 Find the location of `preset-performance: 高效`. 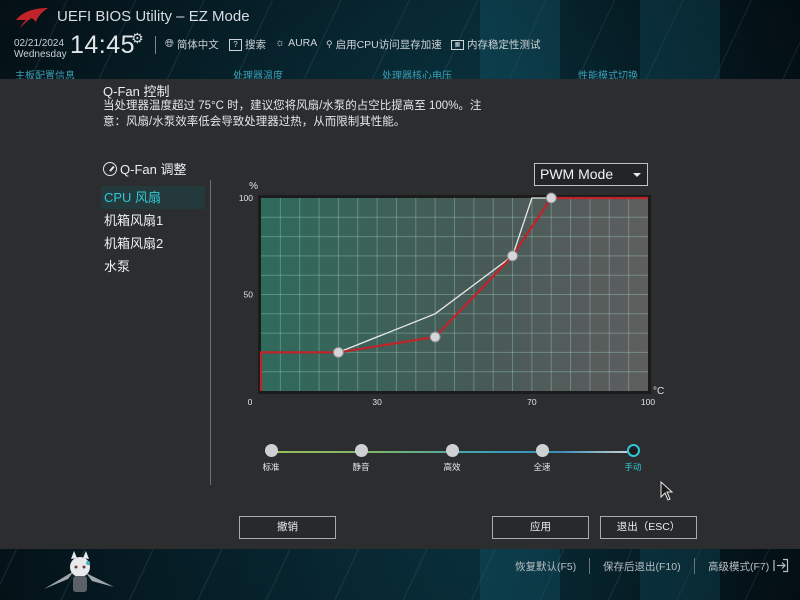

preset-performance: 高效 is located at coordinates (452, 458).